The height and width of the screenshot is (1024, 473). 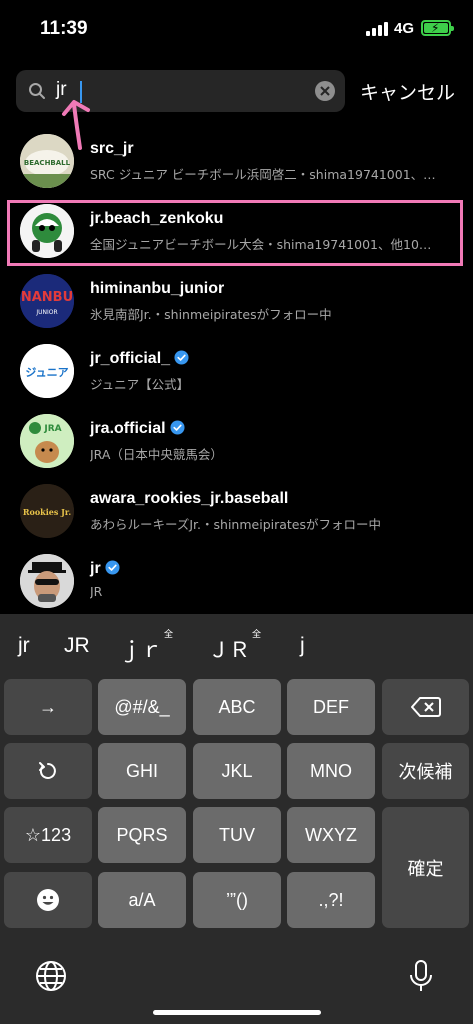 I want to click on backspace-icon, so click(x=425, y=707).